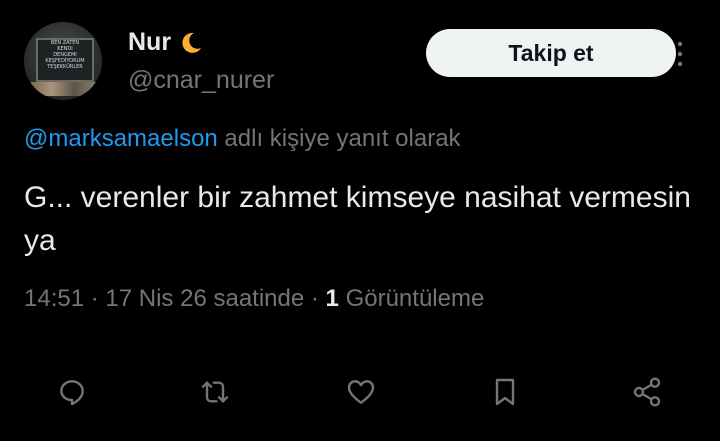 The width and height of the screenshot is (720, 441). I want to click on reply-mention-link: @marksamaelson, so click(121, 138).